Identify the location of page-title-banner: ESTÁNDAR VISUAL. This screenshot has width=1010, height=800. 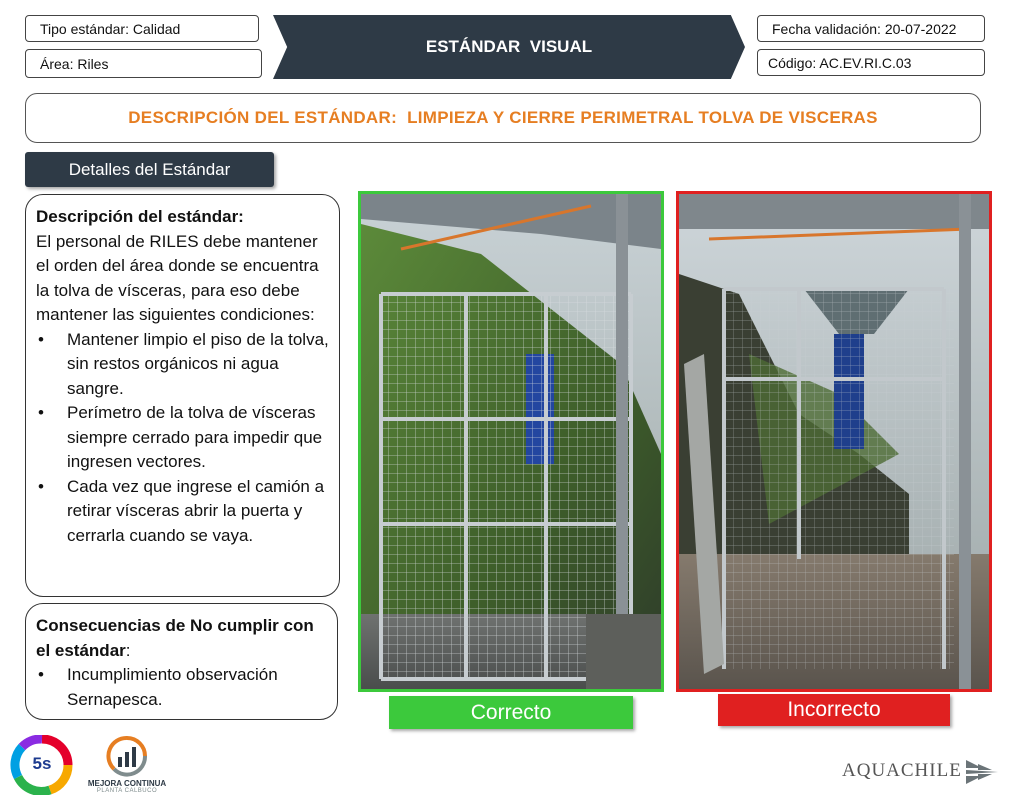
(509, 47).